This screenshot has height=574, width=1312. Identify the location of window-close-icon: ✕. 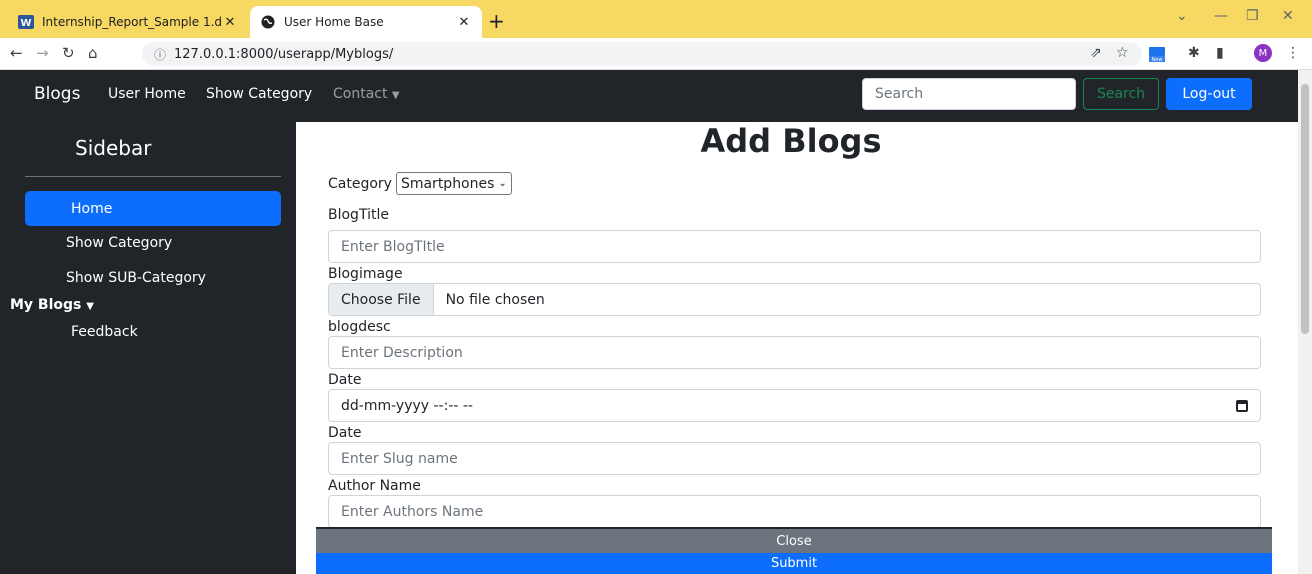
(1288, 16).